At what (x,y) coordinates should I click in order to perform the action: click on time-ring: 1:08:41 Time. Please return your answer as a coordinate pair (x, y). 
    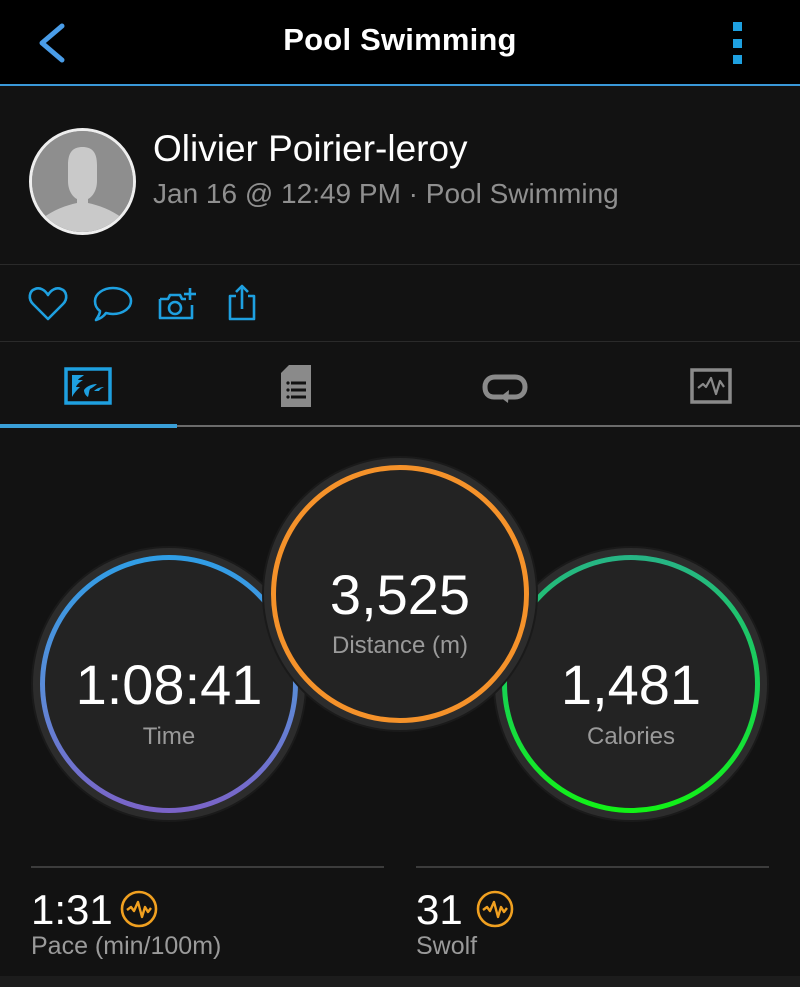
    Looking at the image, I should click on (169, 684).